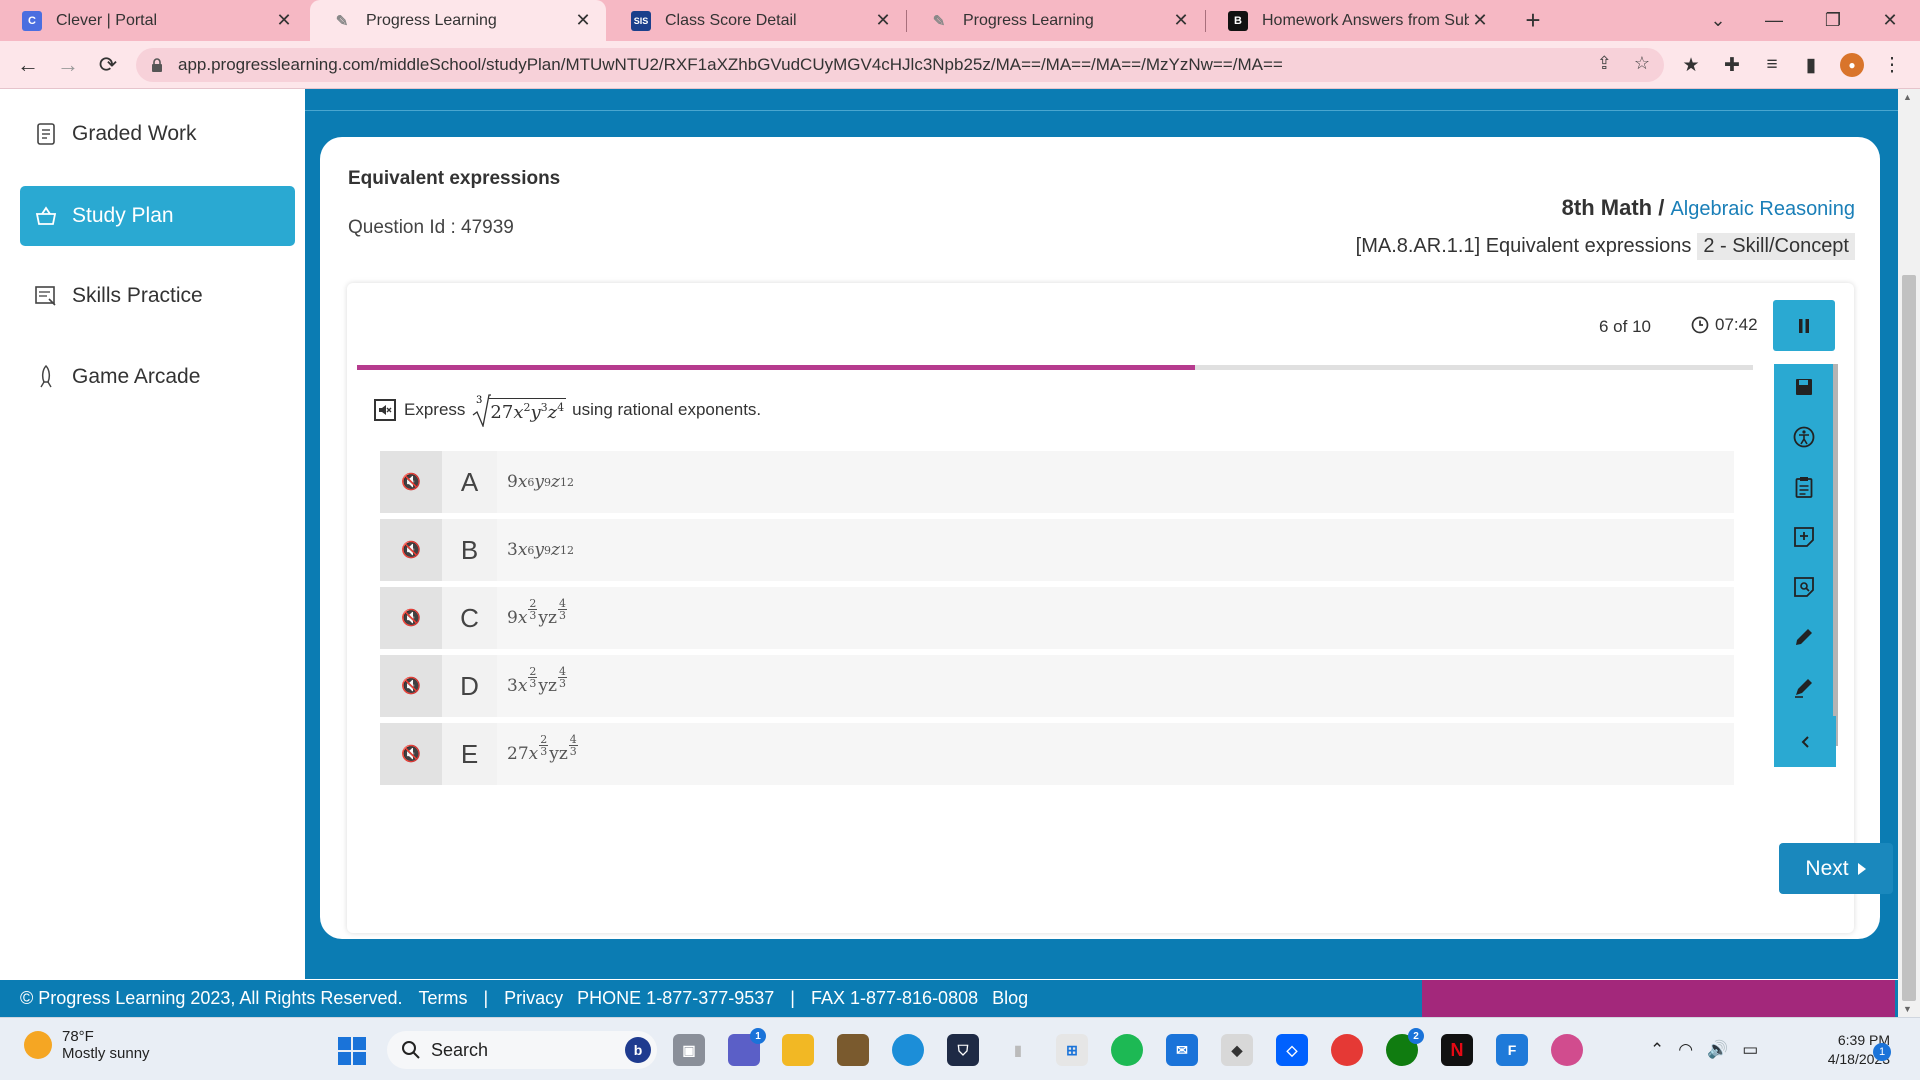 This screenshot has height=1081, width=1920. Describe the element at coordinates (1347, 1050) in the screenshot. I see `chrome-icon` at that location.